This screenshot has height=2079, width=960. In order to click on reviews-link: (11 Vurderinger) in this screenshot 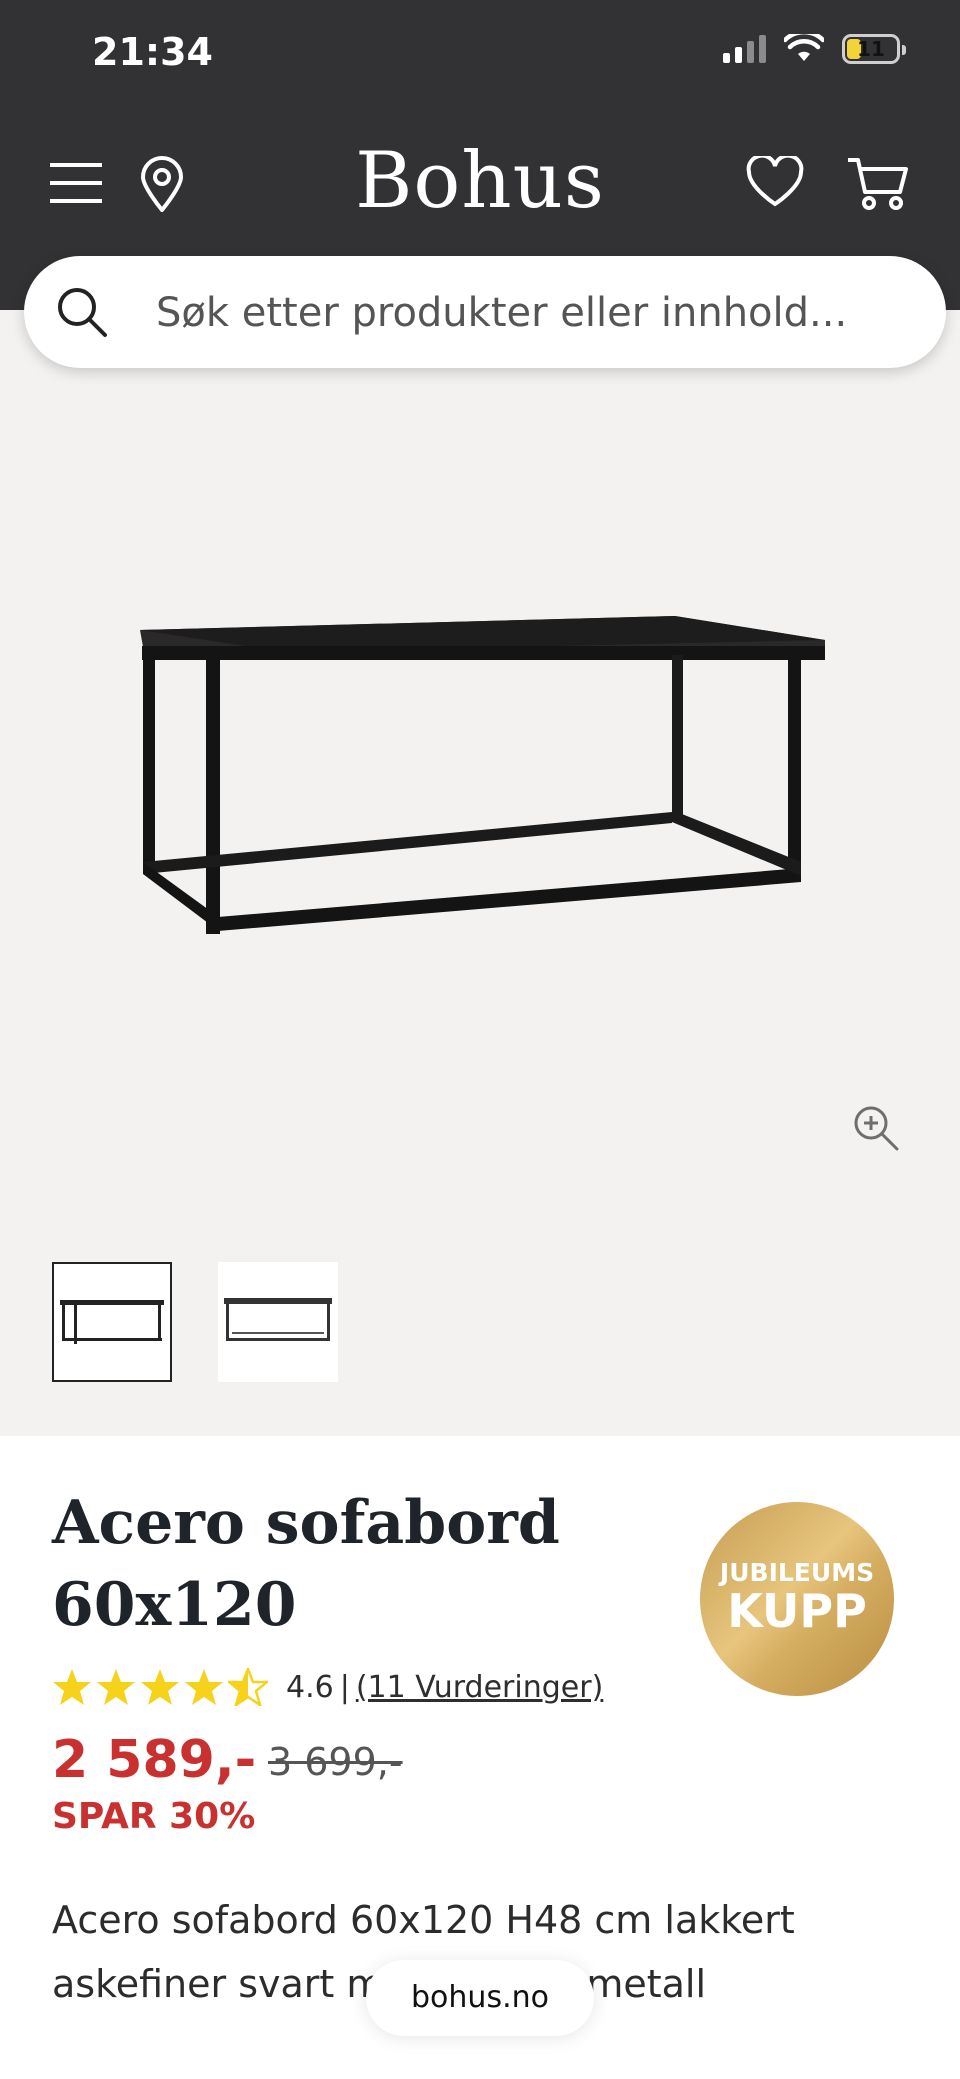, I will do `click(479, 1687)`.